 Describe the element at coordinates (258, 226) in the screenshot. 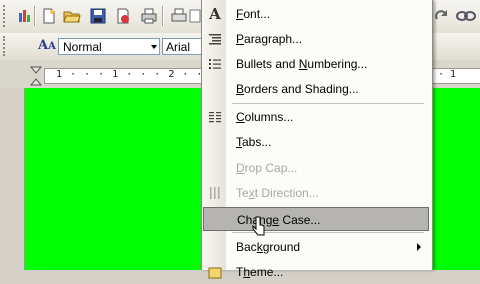

I see `mouse-pointer-icon` at that location.